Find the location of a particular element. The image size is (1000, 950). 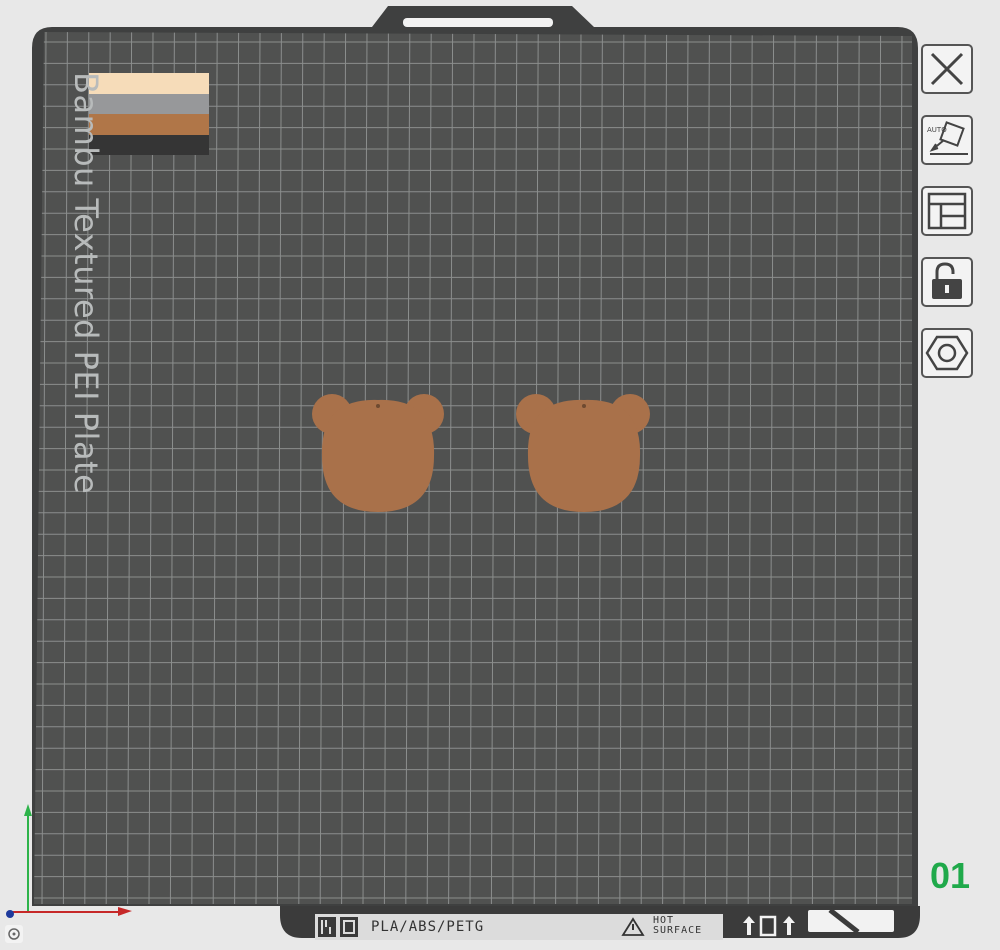

arrange-icon is located at coordinates (947, 211).